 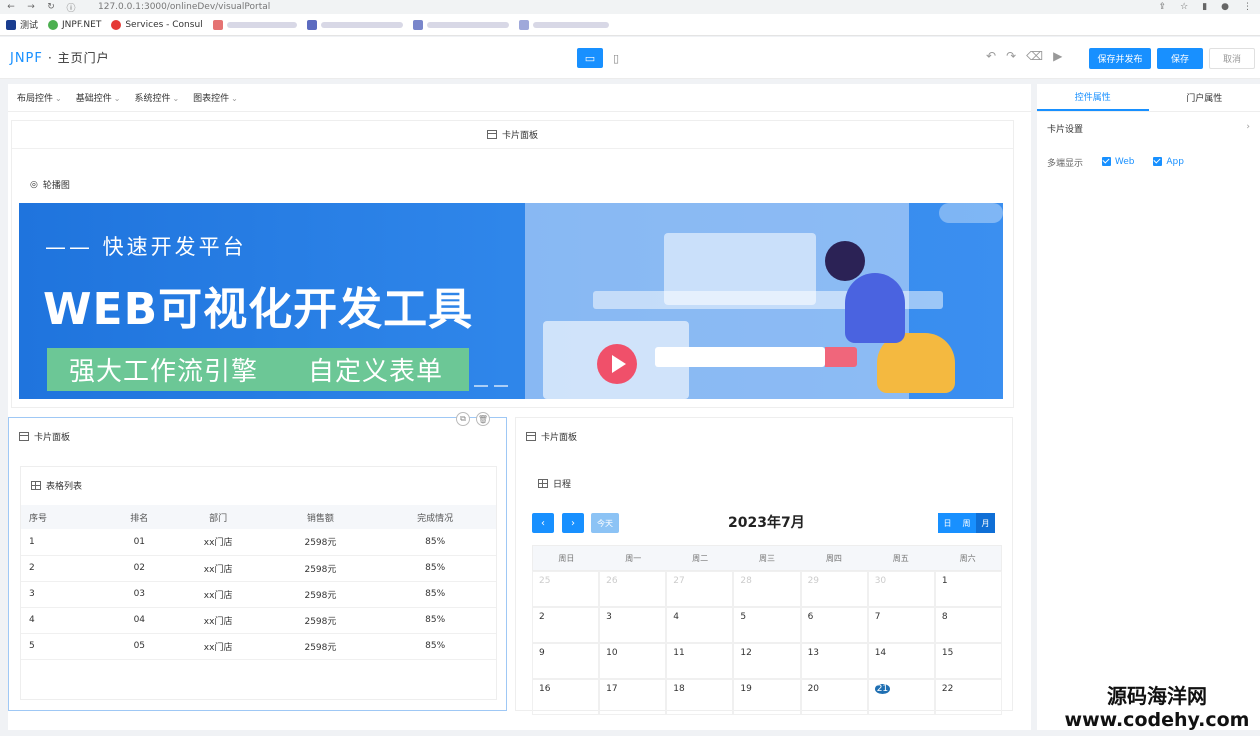 What do you see at coordinates (1232, 58) in the screenshot?
I see `cancel-button: 取消` at bounding box center [1232, 58].